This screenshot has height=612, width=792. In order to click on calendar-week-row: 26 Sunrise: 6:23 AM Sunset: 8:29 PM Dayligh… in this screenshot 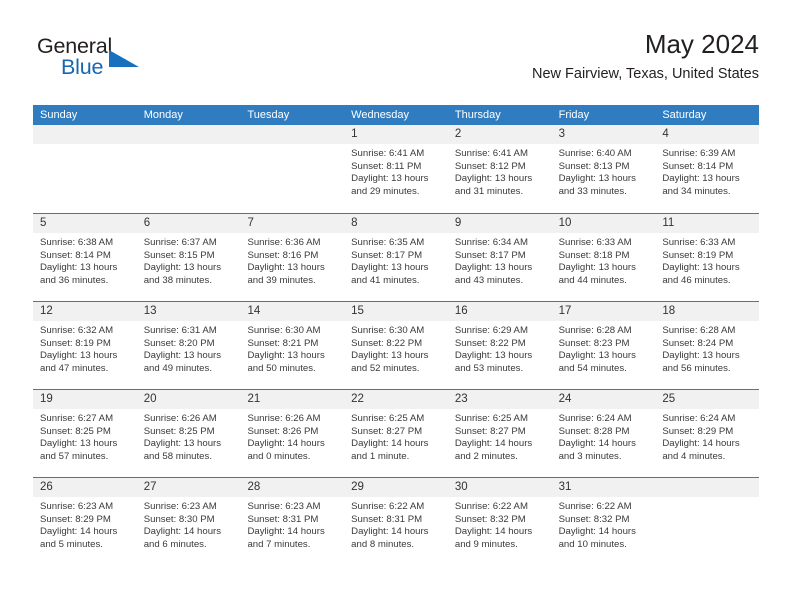, I will do `click(396, 521)`.